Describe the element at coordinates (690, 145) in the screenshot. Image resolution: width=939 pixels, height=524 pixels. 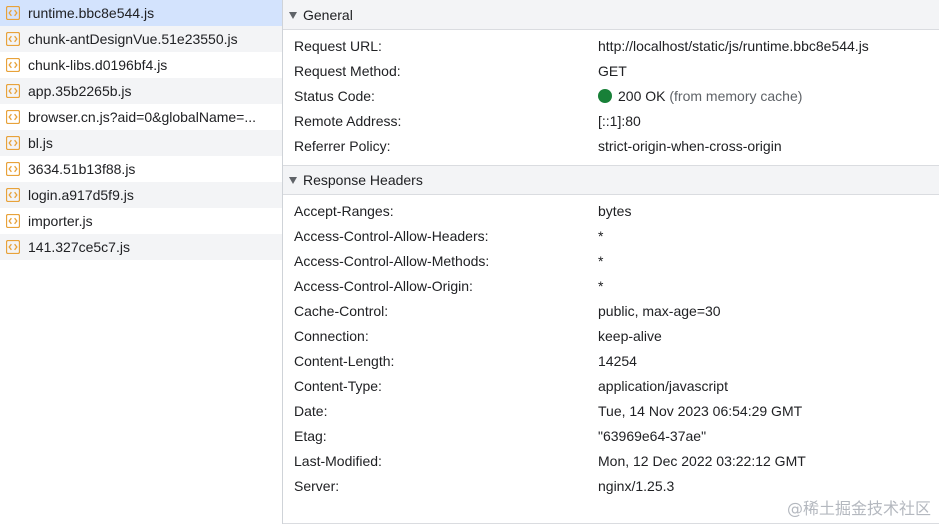
I see `header-value: strict-origin-when-cross-origin` at that location.